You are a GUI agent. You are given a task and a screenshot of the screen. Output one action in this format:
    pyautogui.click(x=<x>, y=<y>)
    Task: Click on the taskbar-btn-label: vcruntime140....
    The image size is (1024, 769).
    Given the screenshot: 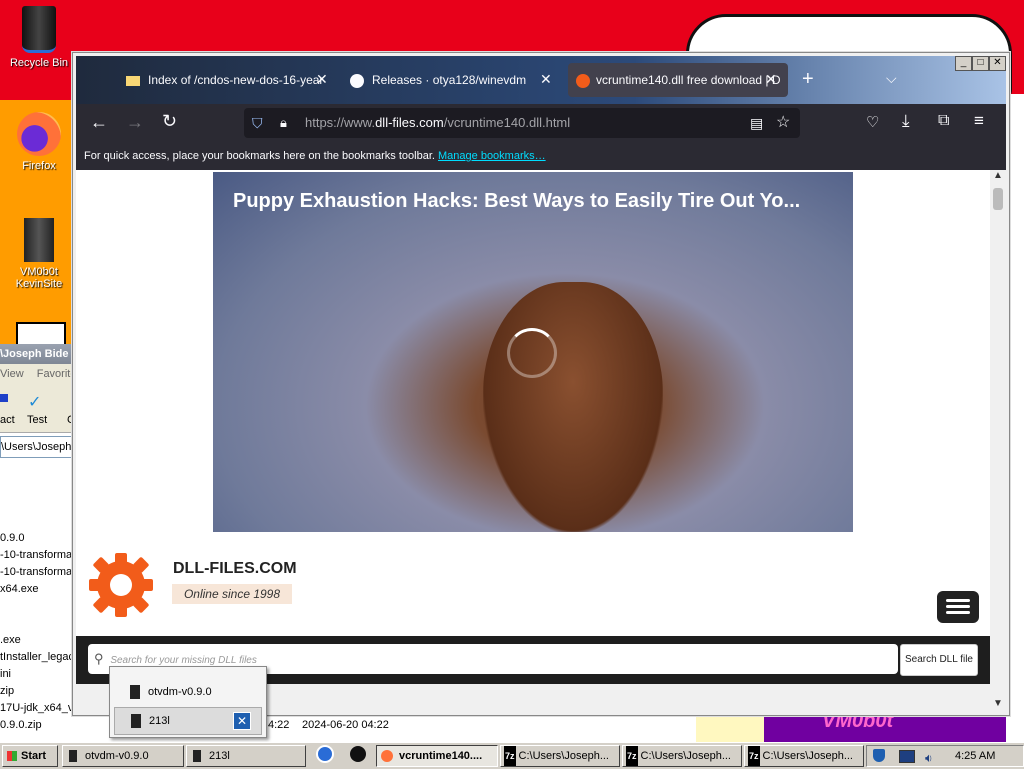 What is the action you would take?
    pyautogui.click(x=441, y=756)
    